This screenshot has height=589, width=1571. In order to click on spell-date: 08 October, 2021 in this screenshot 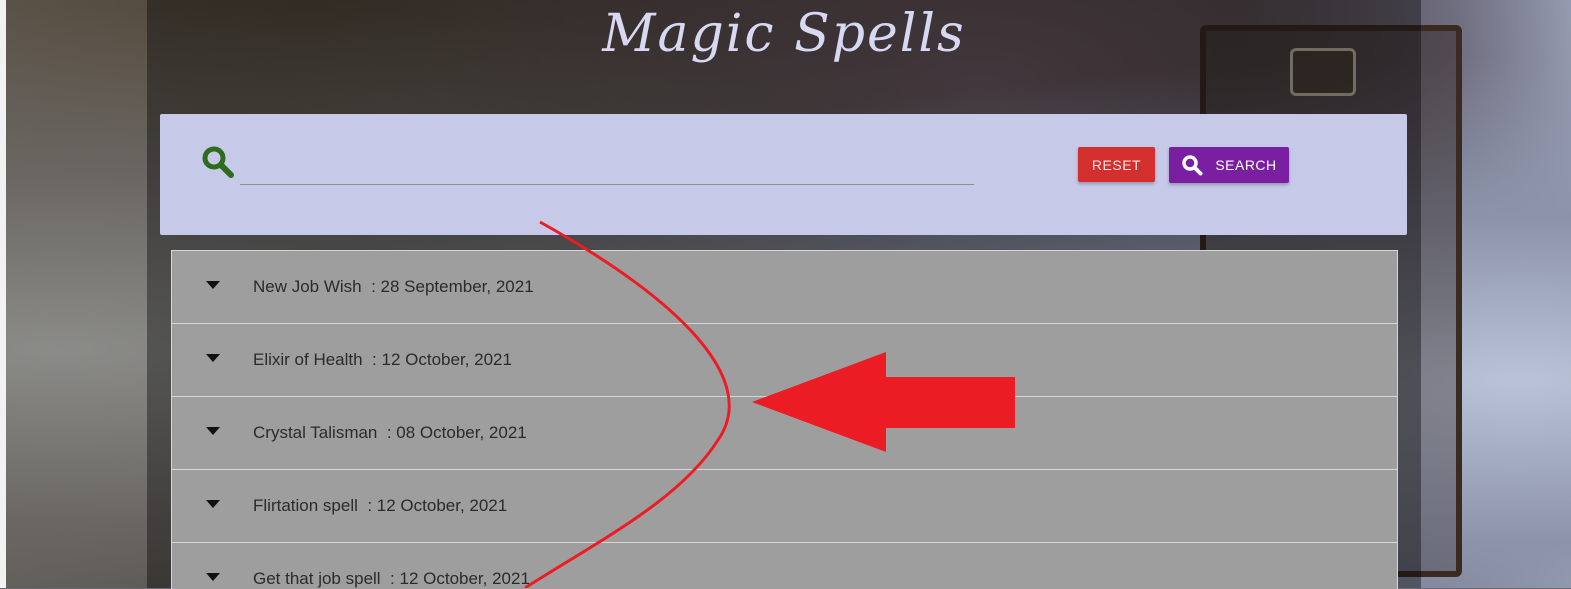, I will do `click(461, 432)`.